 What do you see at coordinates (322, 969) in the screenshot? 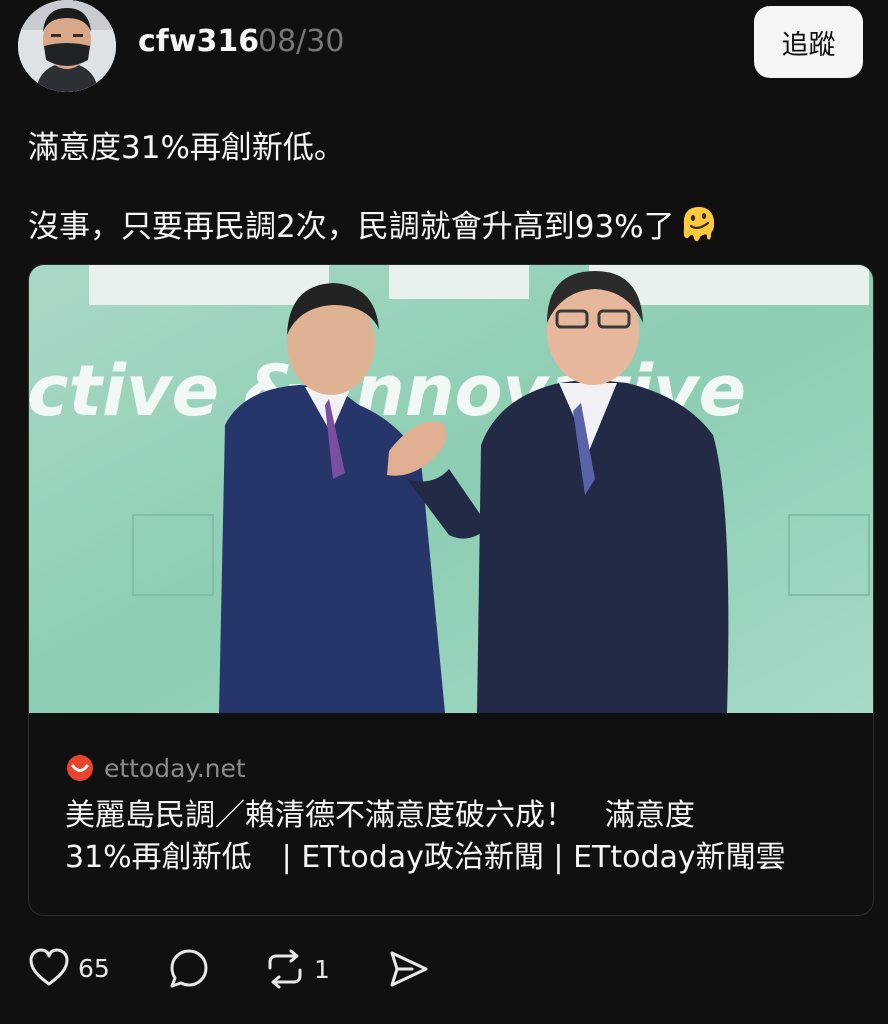
I see `repost-count: 1` at bounding box center [322, 969].